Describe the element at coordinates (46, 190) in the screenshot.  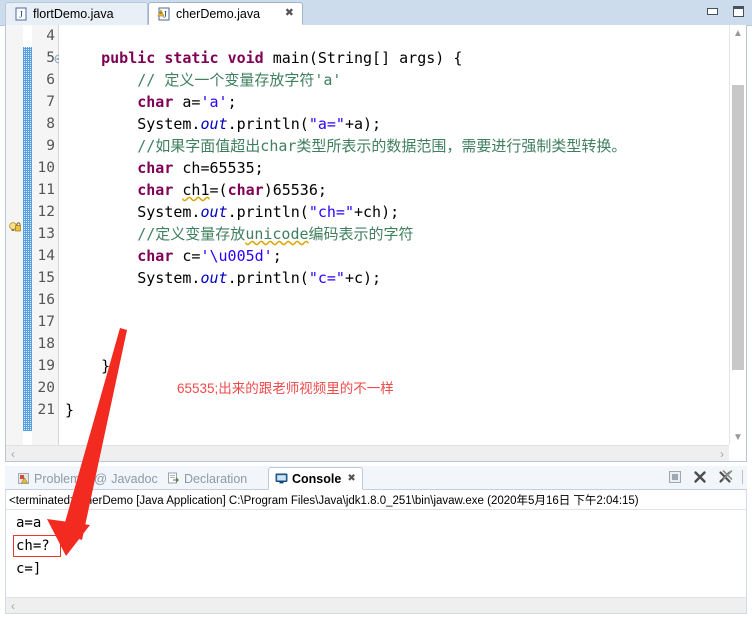
I see `line-number: 11` at that location.